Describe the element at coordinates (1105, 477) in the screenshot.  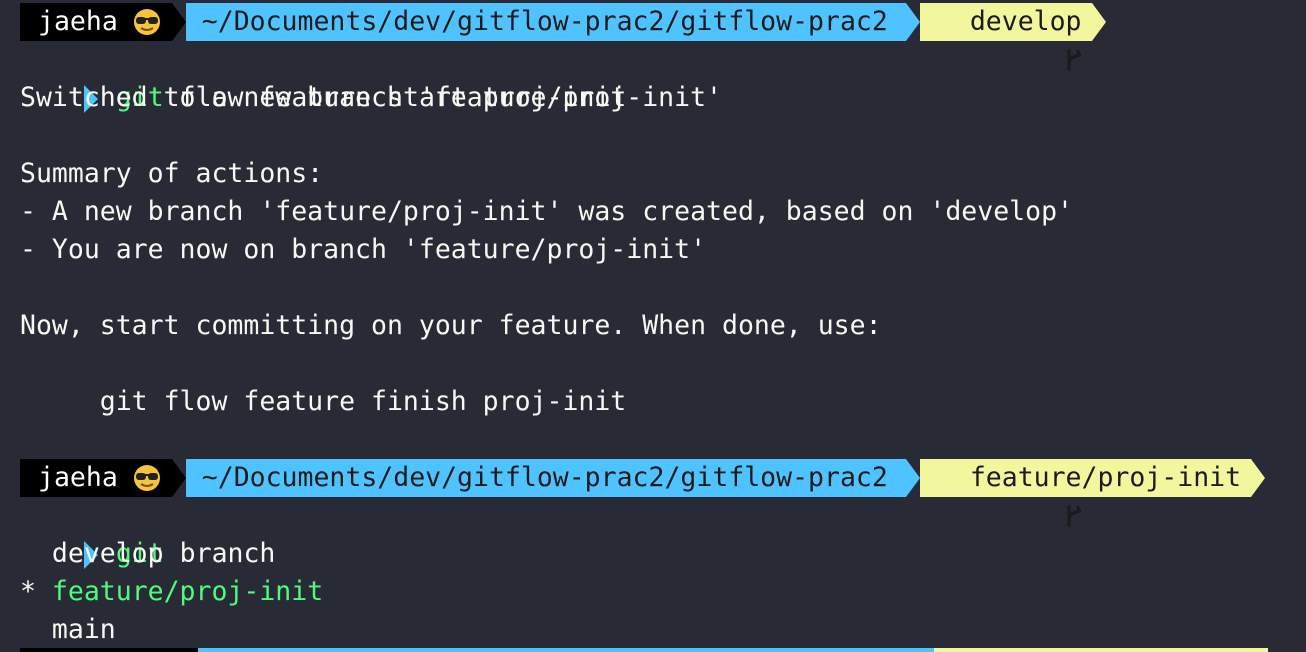
I see `prompt-branch: feature/proj-init` at that location.